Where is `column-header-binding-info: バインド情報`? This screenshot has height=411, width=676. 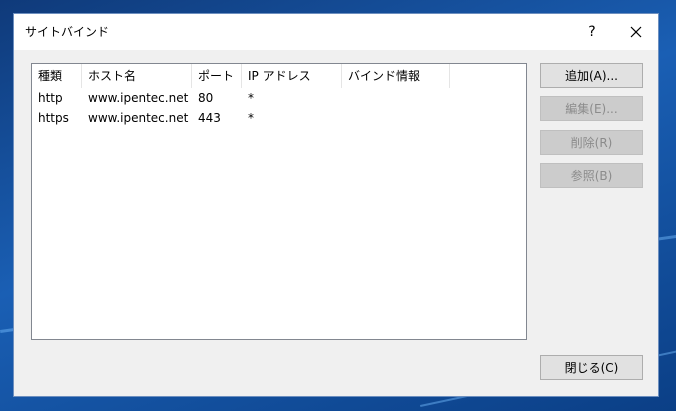 column-header-binding-info: バインド情報 is located at coordinates (396, 76).